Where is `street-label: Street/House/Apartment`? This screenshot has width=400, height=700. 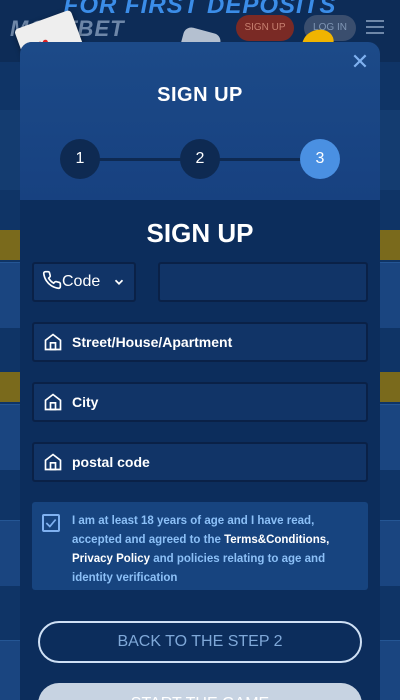
street-label: Street/House/Apartment is located at coordinates (152, 342).